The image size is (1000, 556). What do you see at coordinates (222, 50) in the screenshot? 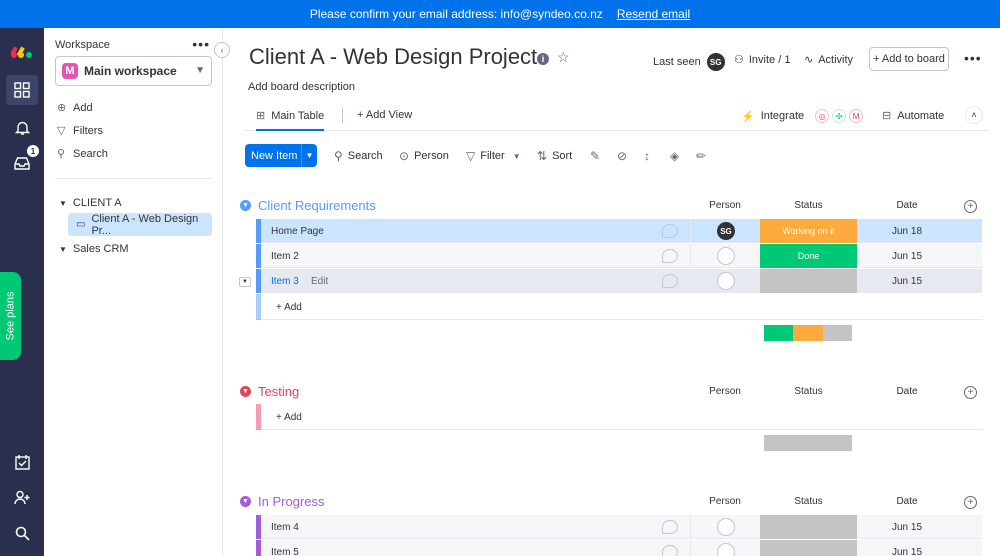
I see `collapse-sidebar-icon: ‹` at bounding box center [222, 50].